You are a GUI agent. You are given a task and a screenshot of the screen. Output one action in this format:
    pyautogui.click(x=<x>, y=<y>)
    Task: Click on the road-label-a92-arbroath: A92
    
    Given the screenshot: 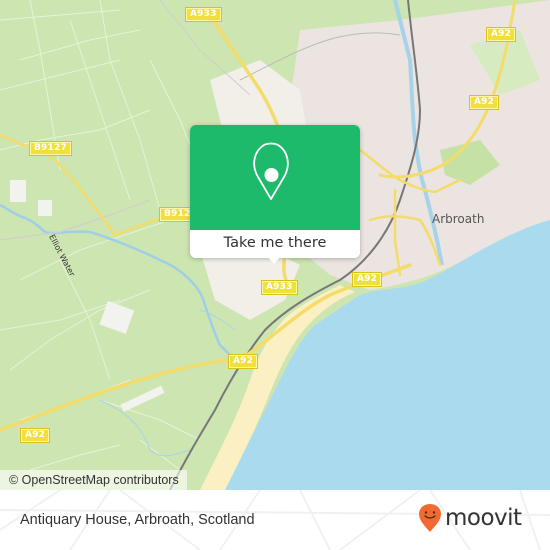 What is the action you would take?
    pyautogui.click(x=367, y=279)
    